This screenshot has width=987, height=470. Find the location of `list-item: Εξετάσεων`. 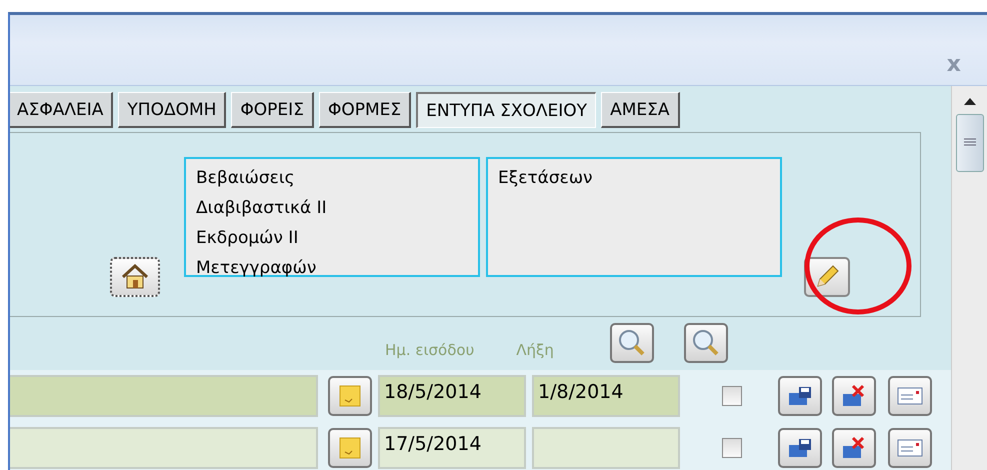

list-item: Εξετάσεων is located at coordinates (634, 178).